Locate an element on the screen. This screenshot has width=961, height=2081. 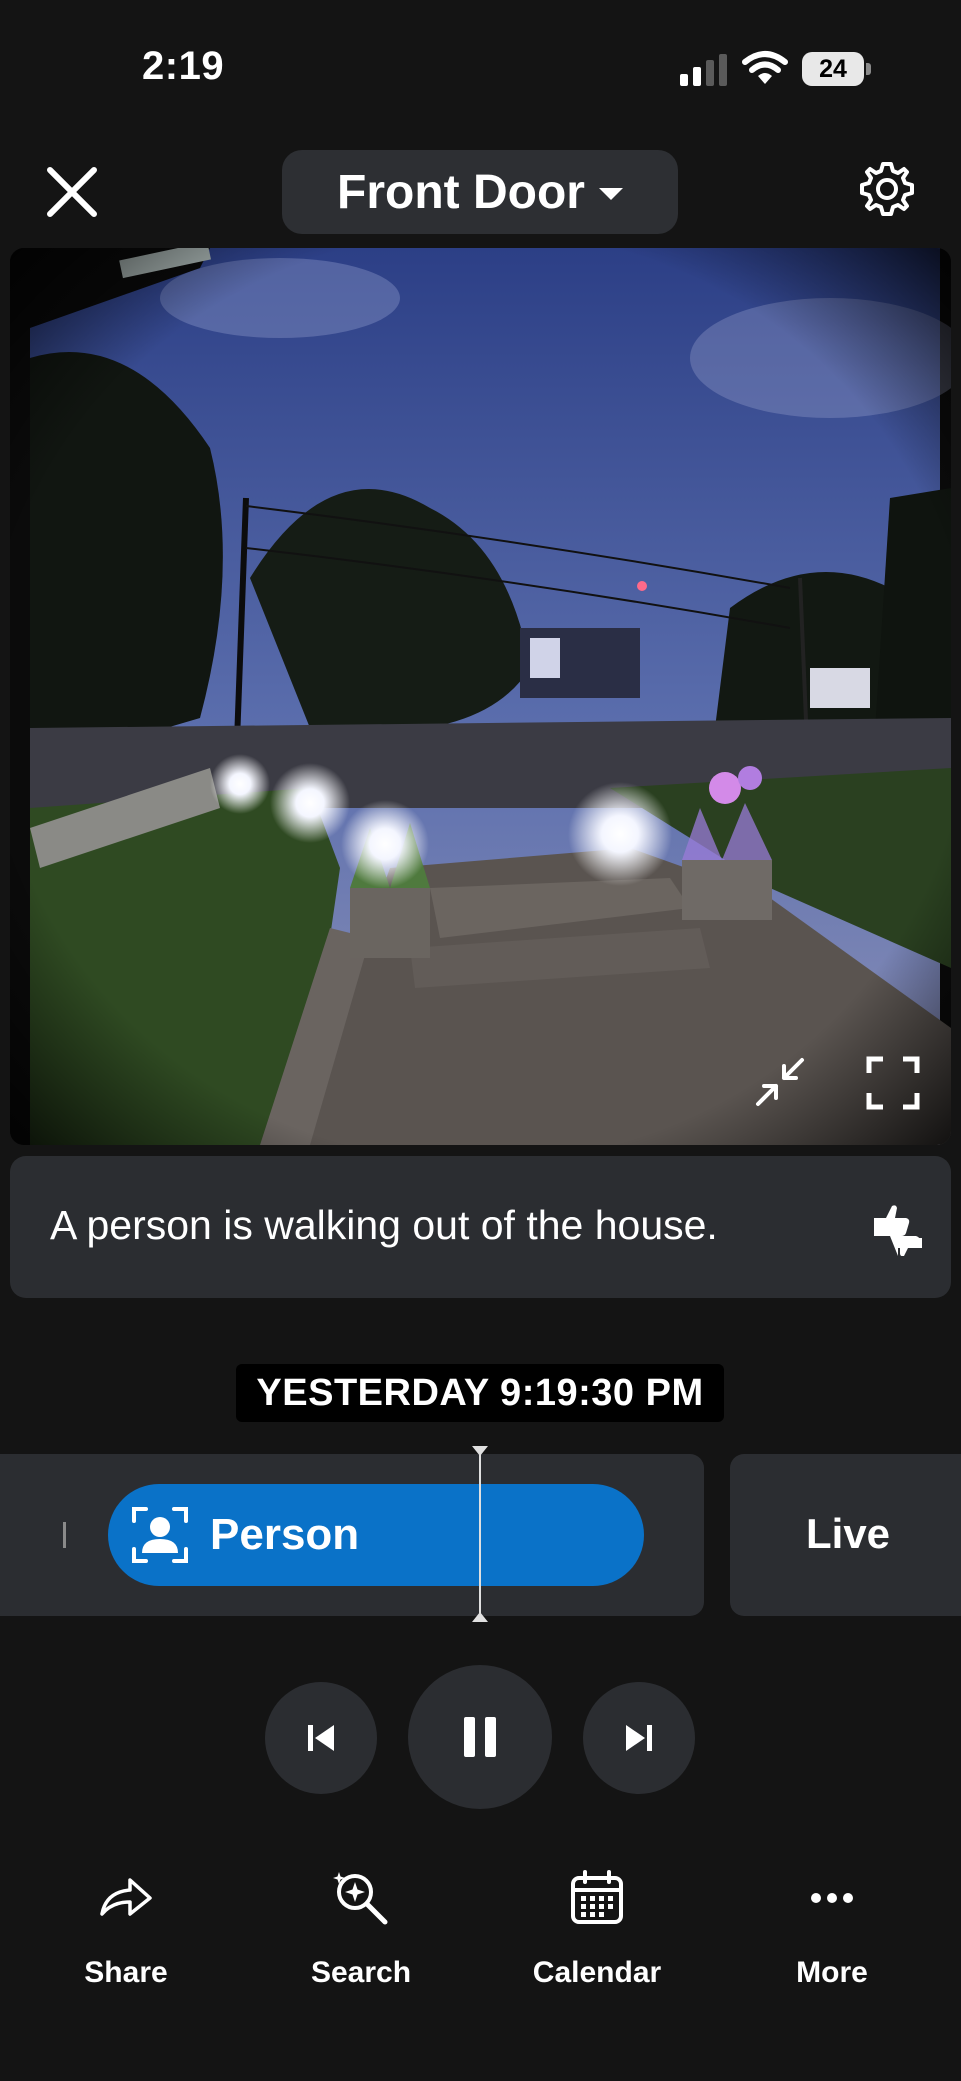
cellular-signal-icon is located at coordinates (703, 70).